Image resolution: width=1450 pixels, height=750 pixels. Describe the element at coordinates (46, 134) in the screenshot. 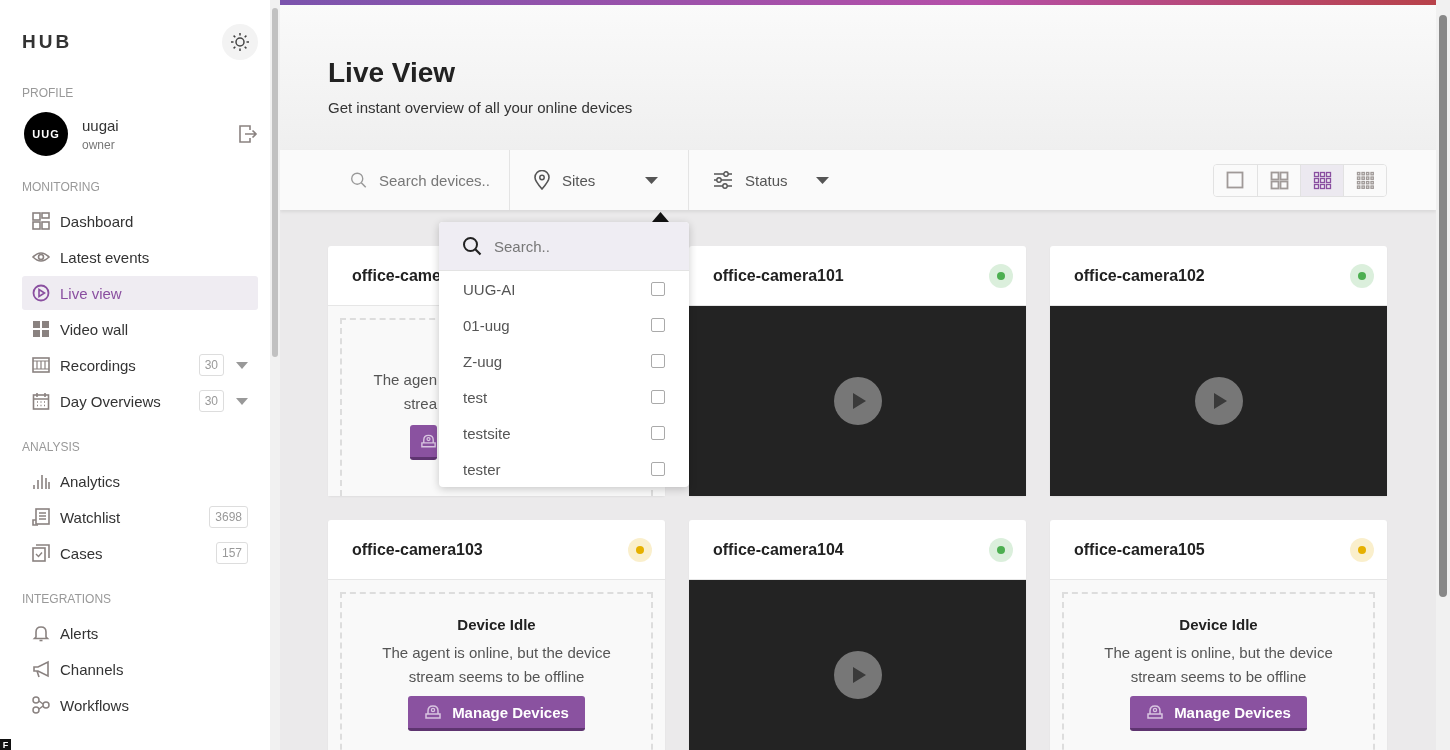

I see `avatar: UUG` at that location.